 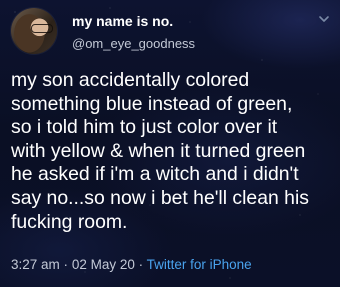 I want to click on author-handle: @om_eye_goodness, so click(x=133, y=44).